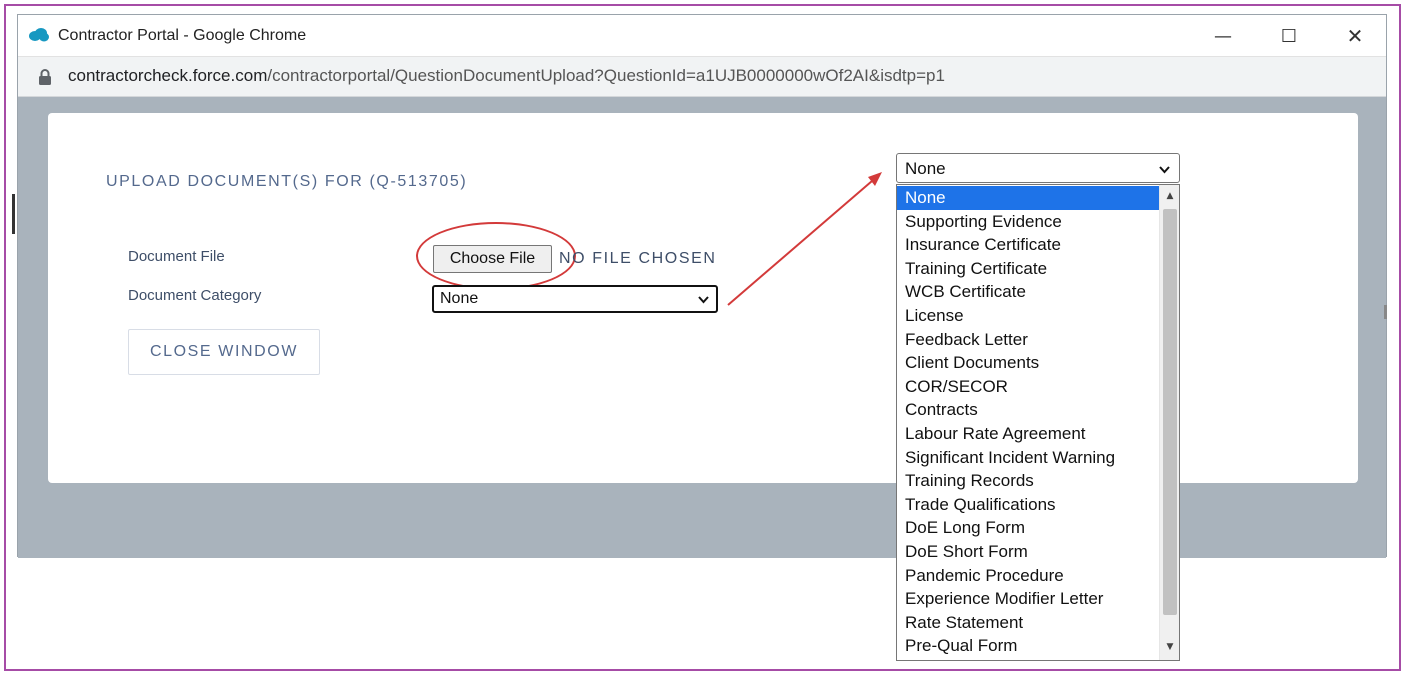 The height and width of the screenshot is (675, 1405). Describe the element at coordinates (1355, 36) in the screenshot. I see `close-button: ✕` at that location.